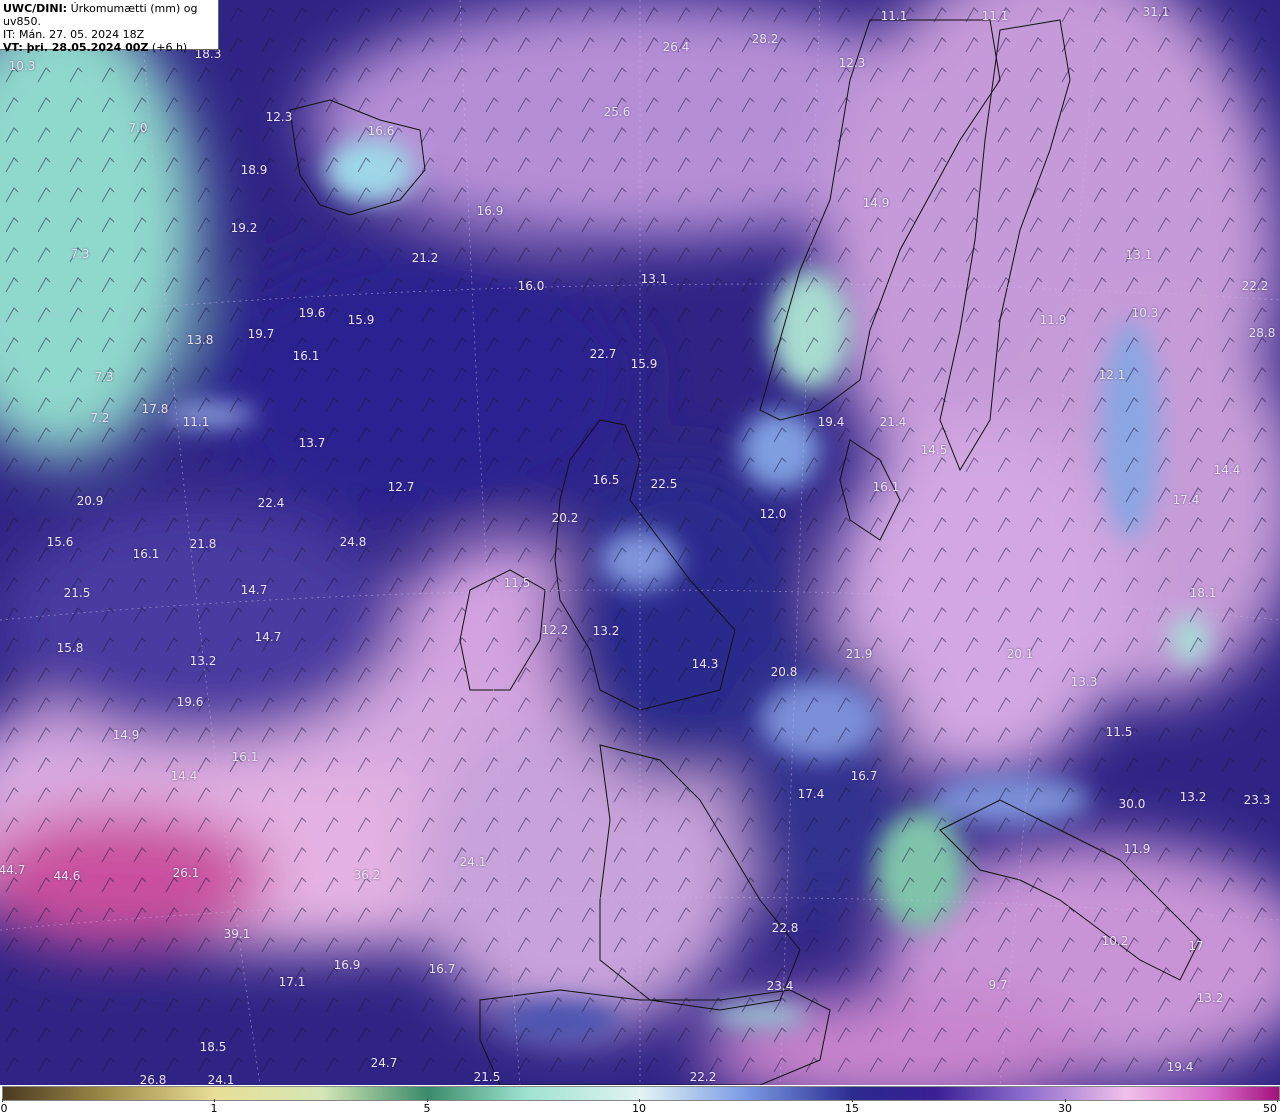 The height and width of the screenshot is (1115, 1280). What do you see at coordinates (153, 1079) in the screenshot?
I see `map-value-label: 26.8` at bounding box center [153, 1079].